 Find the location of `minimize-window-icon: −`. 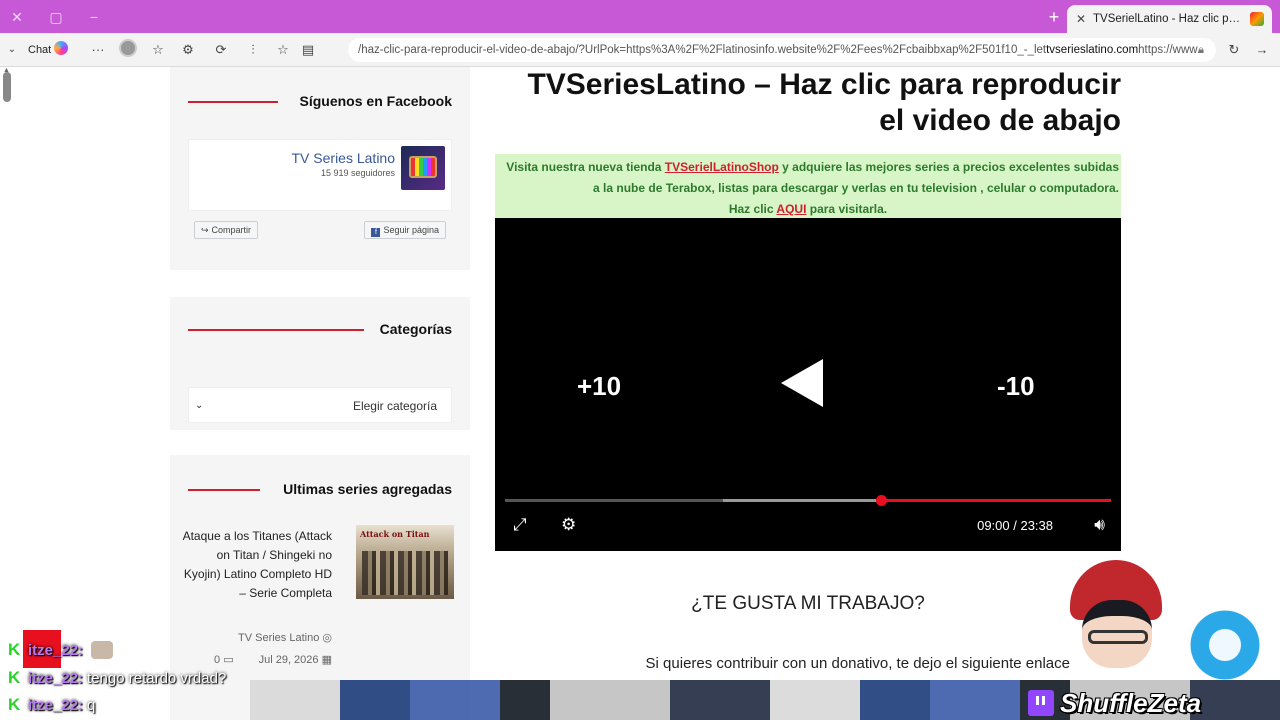

minimize-window-icon: − is located at coordinates (94, 17).